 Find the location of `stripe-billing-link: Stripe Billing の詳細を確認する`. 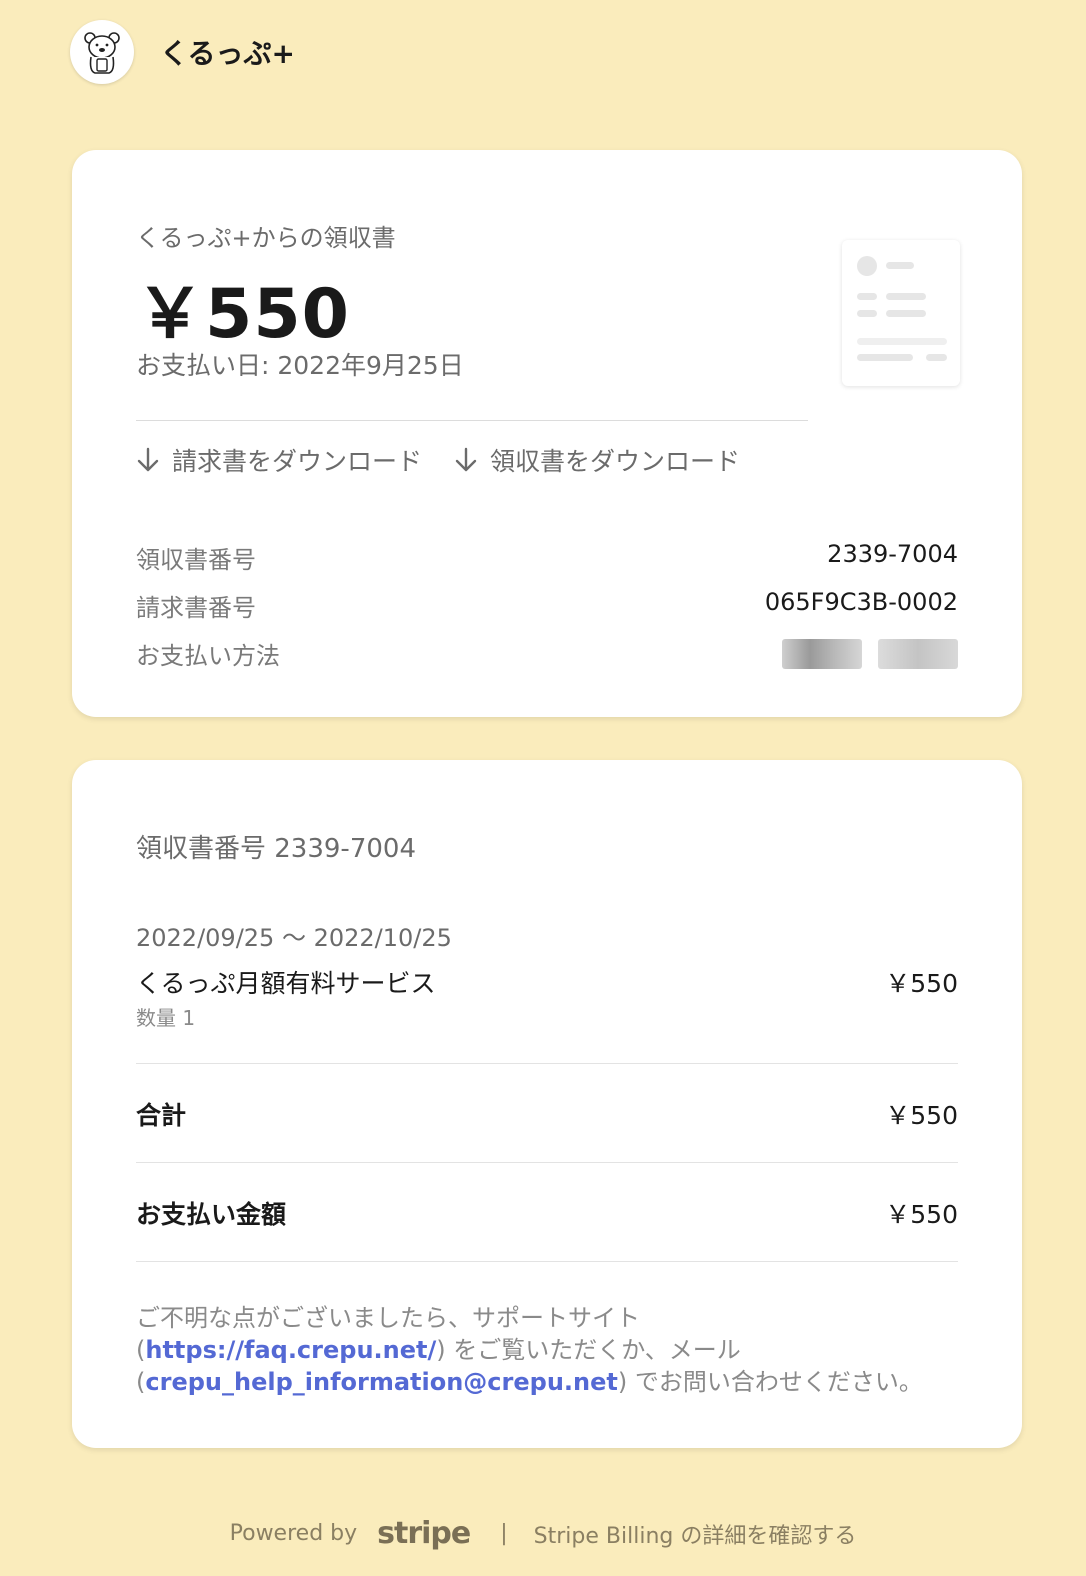

stripe-billing-link: Stripe Billing の詳細を確認する is located at coordinates (695, 1534).